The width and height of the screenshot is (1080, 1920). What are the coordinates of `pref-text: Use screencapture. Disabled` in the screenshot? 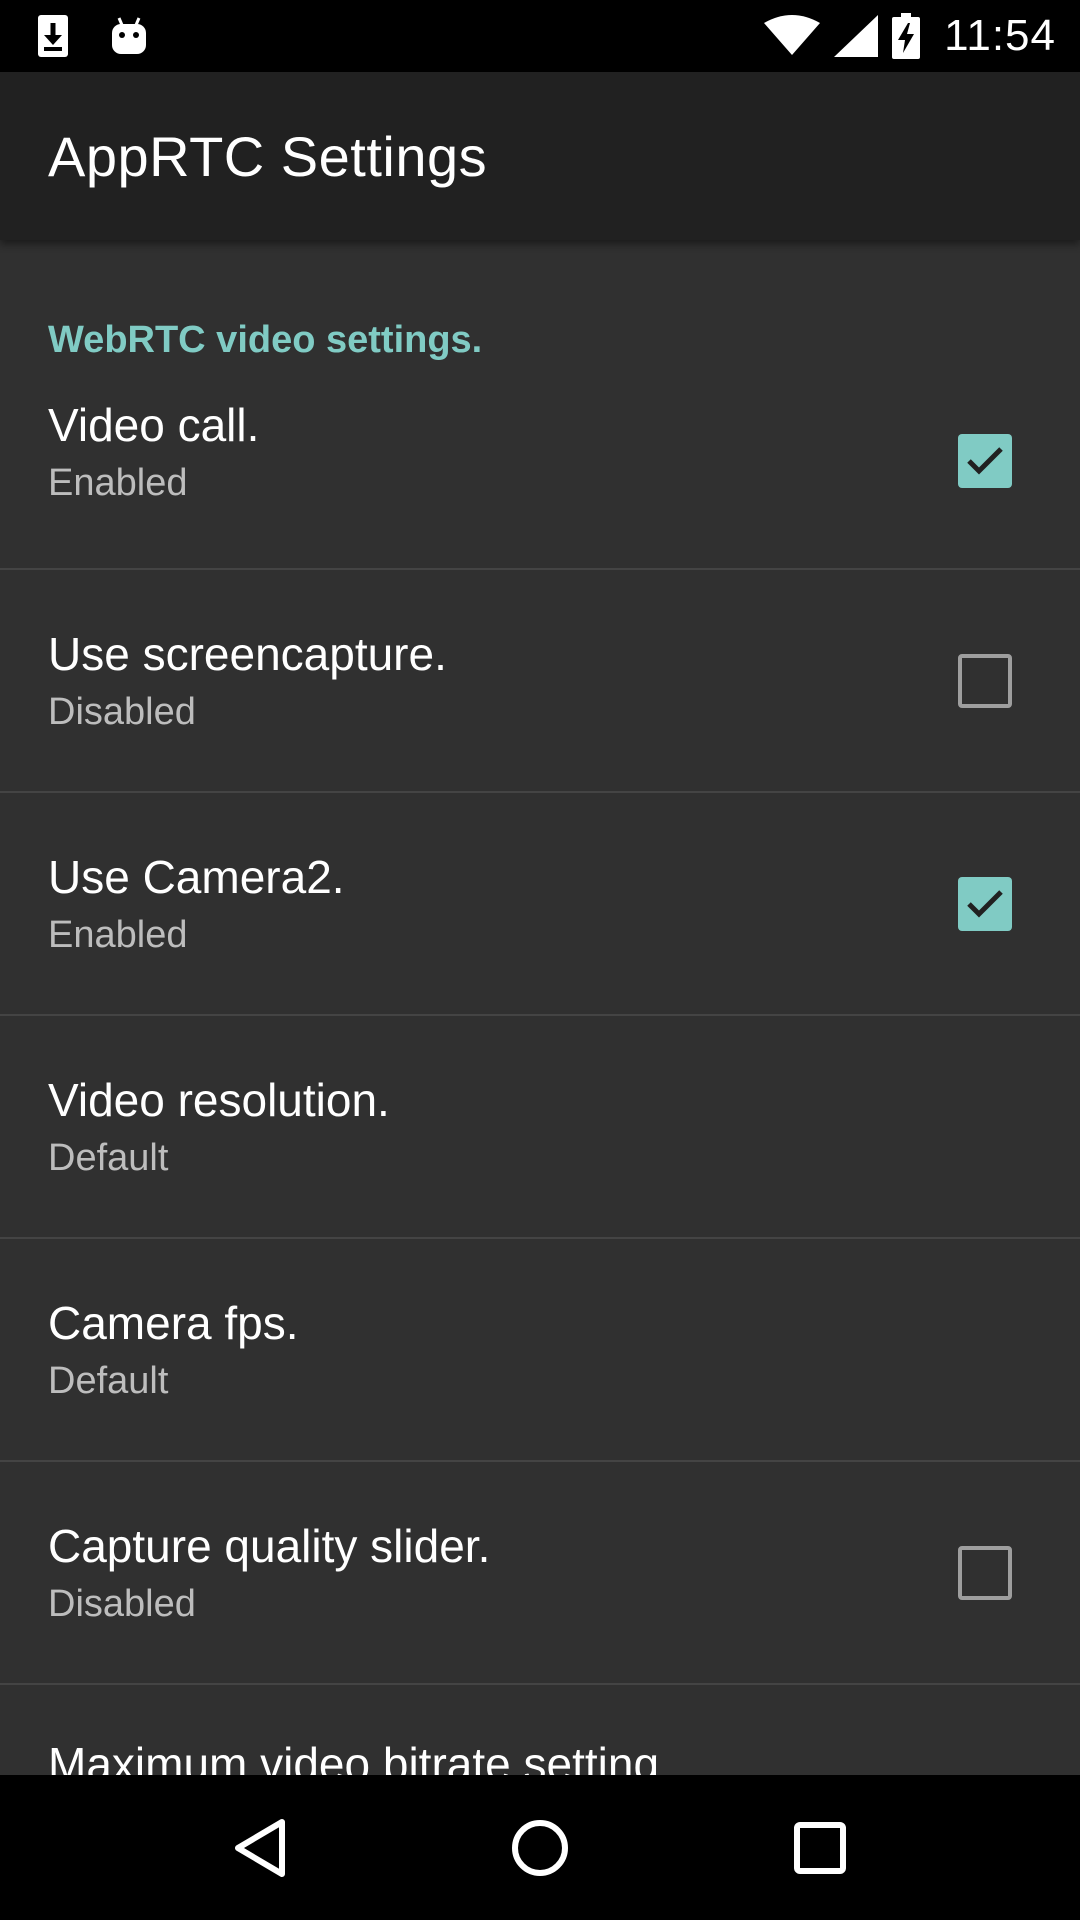 It's located at (247, 681).